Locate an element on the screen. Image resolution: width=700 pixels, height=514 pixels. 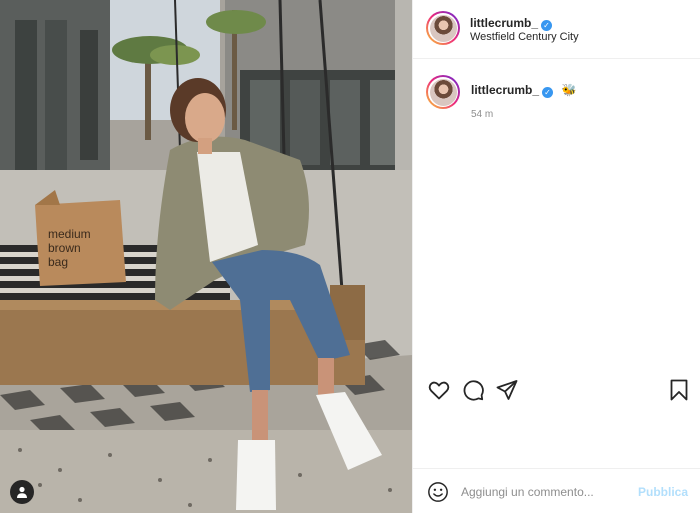
svg-text: bag is located at coordinates (58, 262).